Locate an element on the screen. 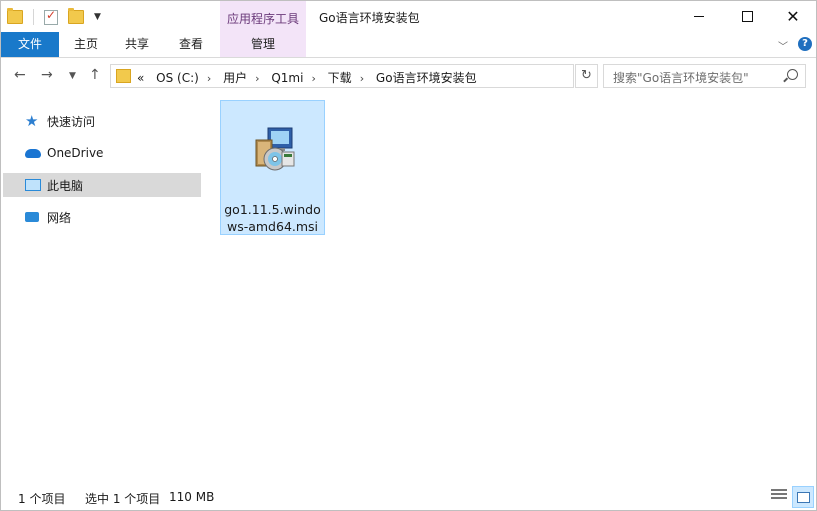 This screenshot has width=817, height=511. up-arrow-icon: ↑ is located at coordinates (95, 75).